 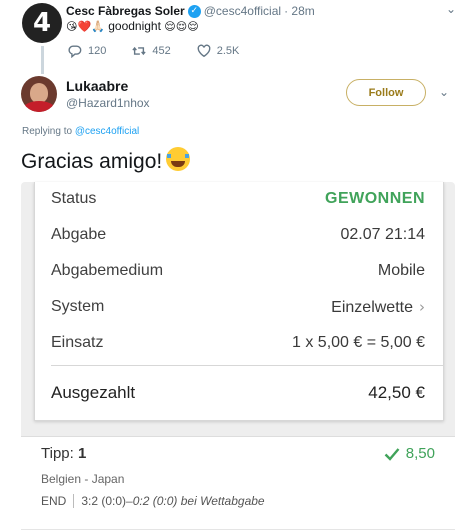 I want to click on odds-value: 8,50, so click(x=420, y=453).